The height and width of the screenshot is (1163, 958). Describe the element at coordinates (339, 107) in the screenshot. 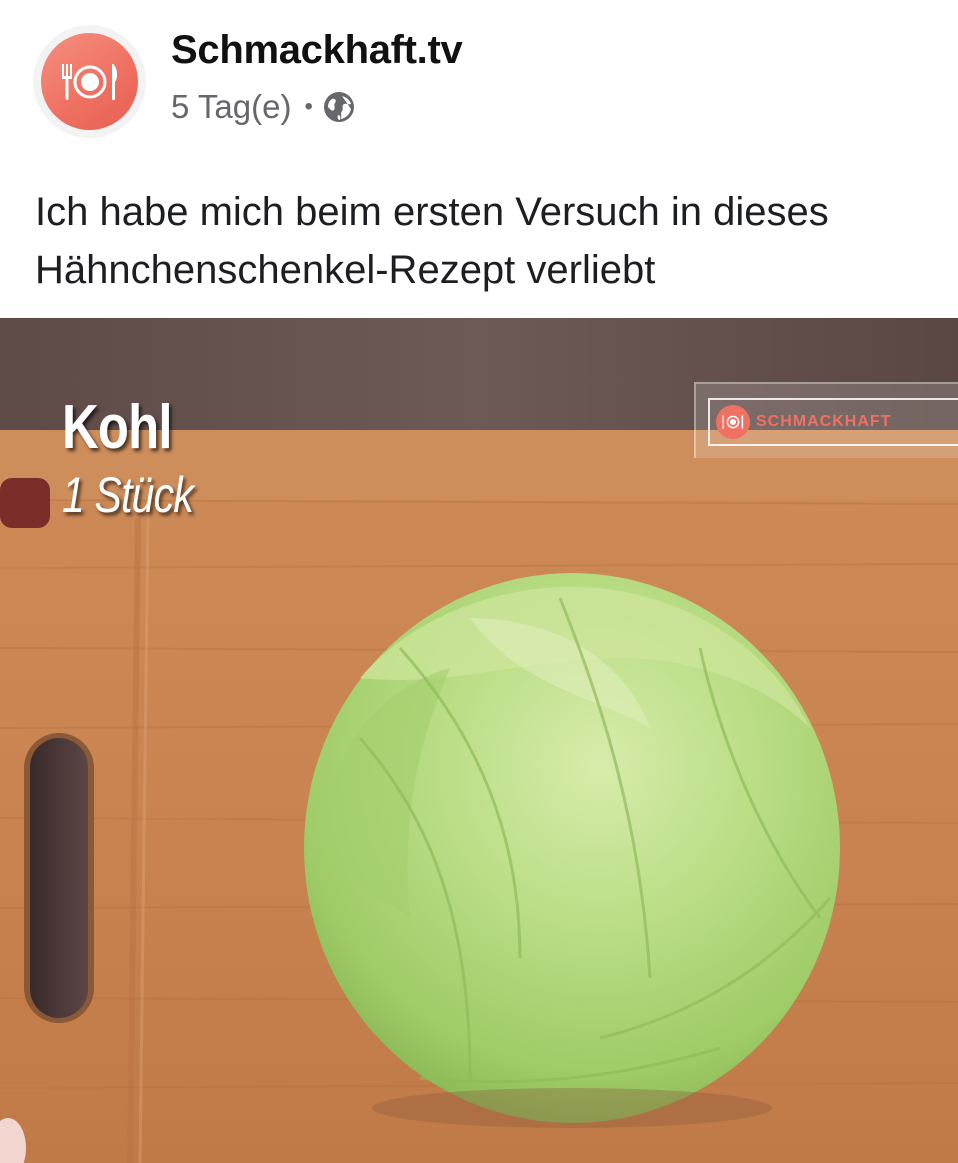

I see `globe-icon` at that location.